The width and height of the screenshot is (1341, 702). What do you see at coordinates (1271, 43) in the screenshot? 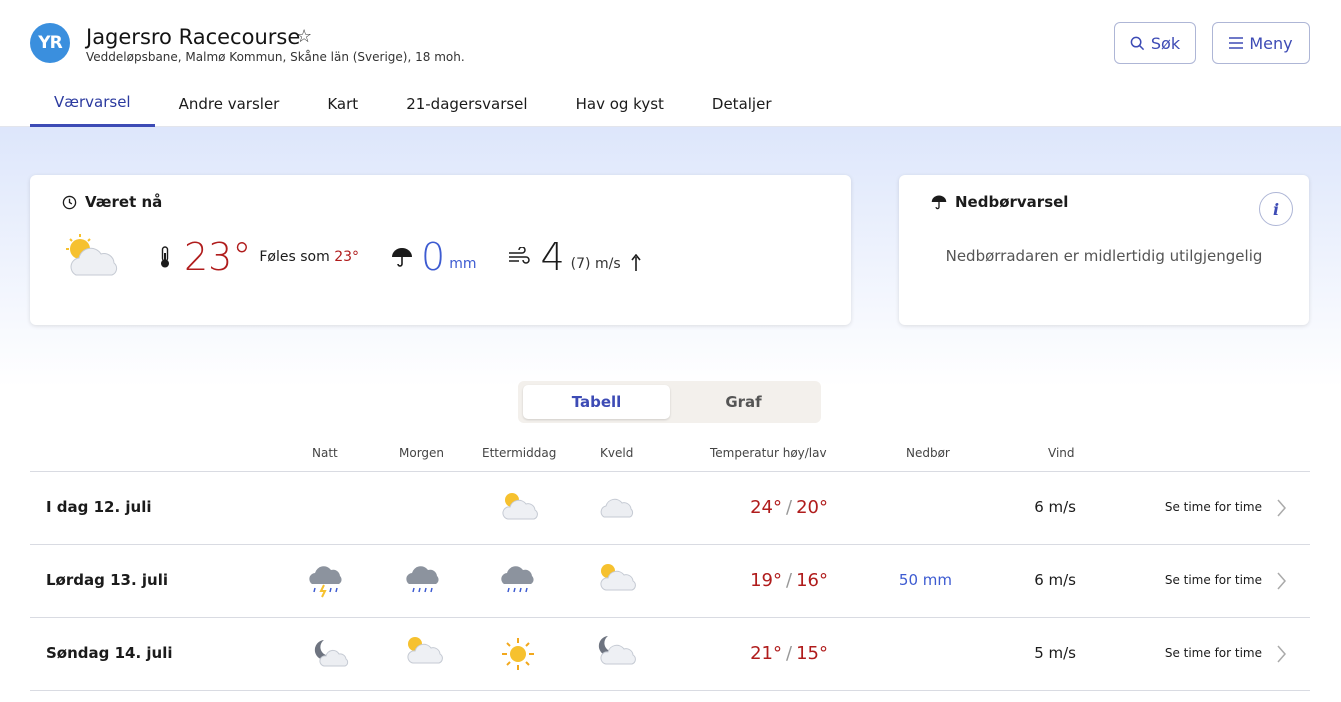
I see `menu-button-label: Meny` at bounding box center [1271, 43].